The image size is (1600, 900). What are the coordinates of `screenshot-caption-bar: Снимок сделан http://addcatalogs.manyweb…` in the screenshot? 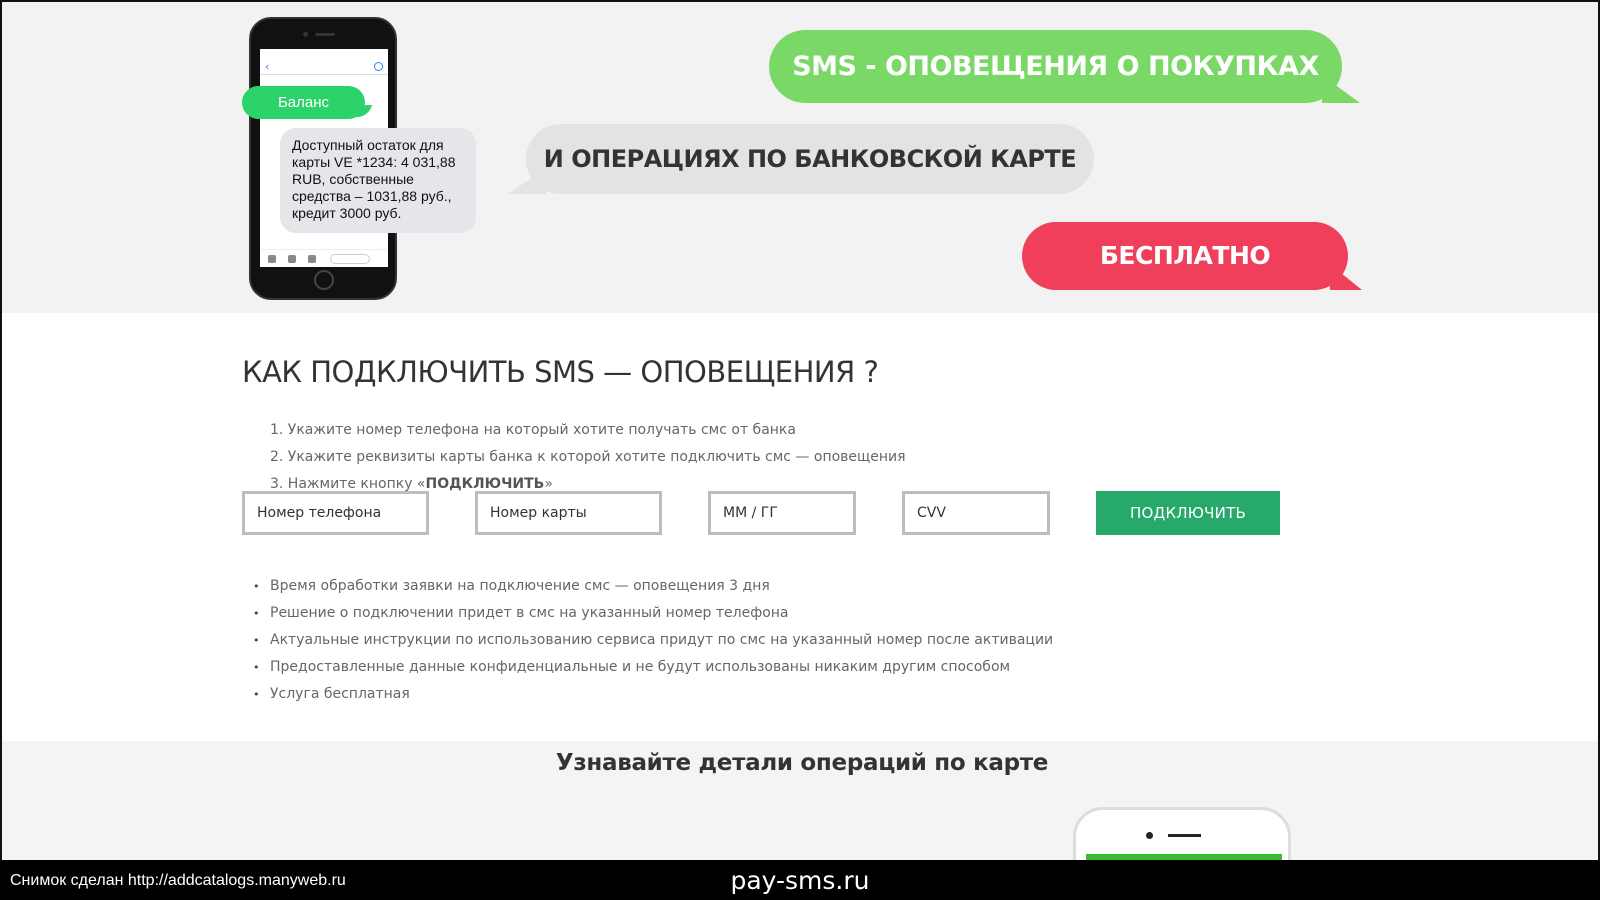 It's located at (800, 880).